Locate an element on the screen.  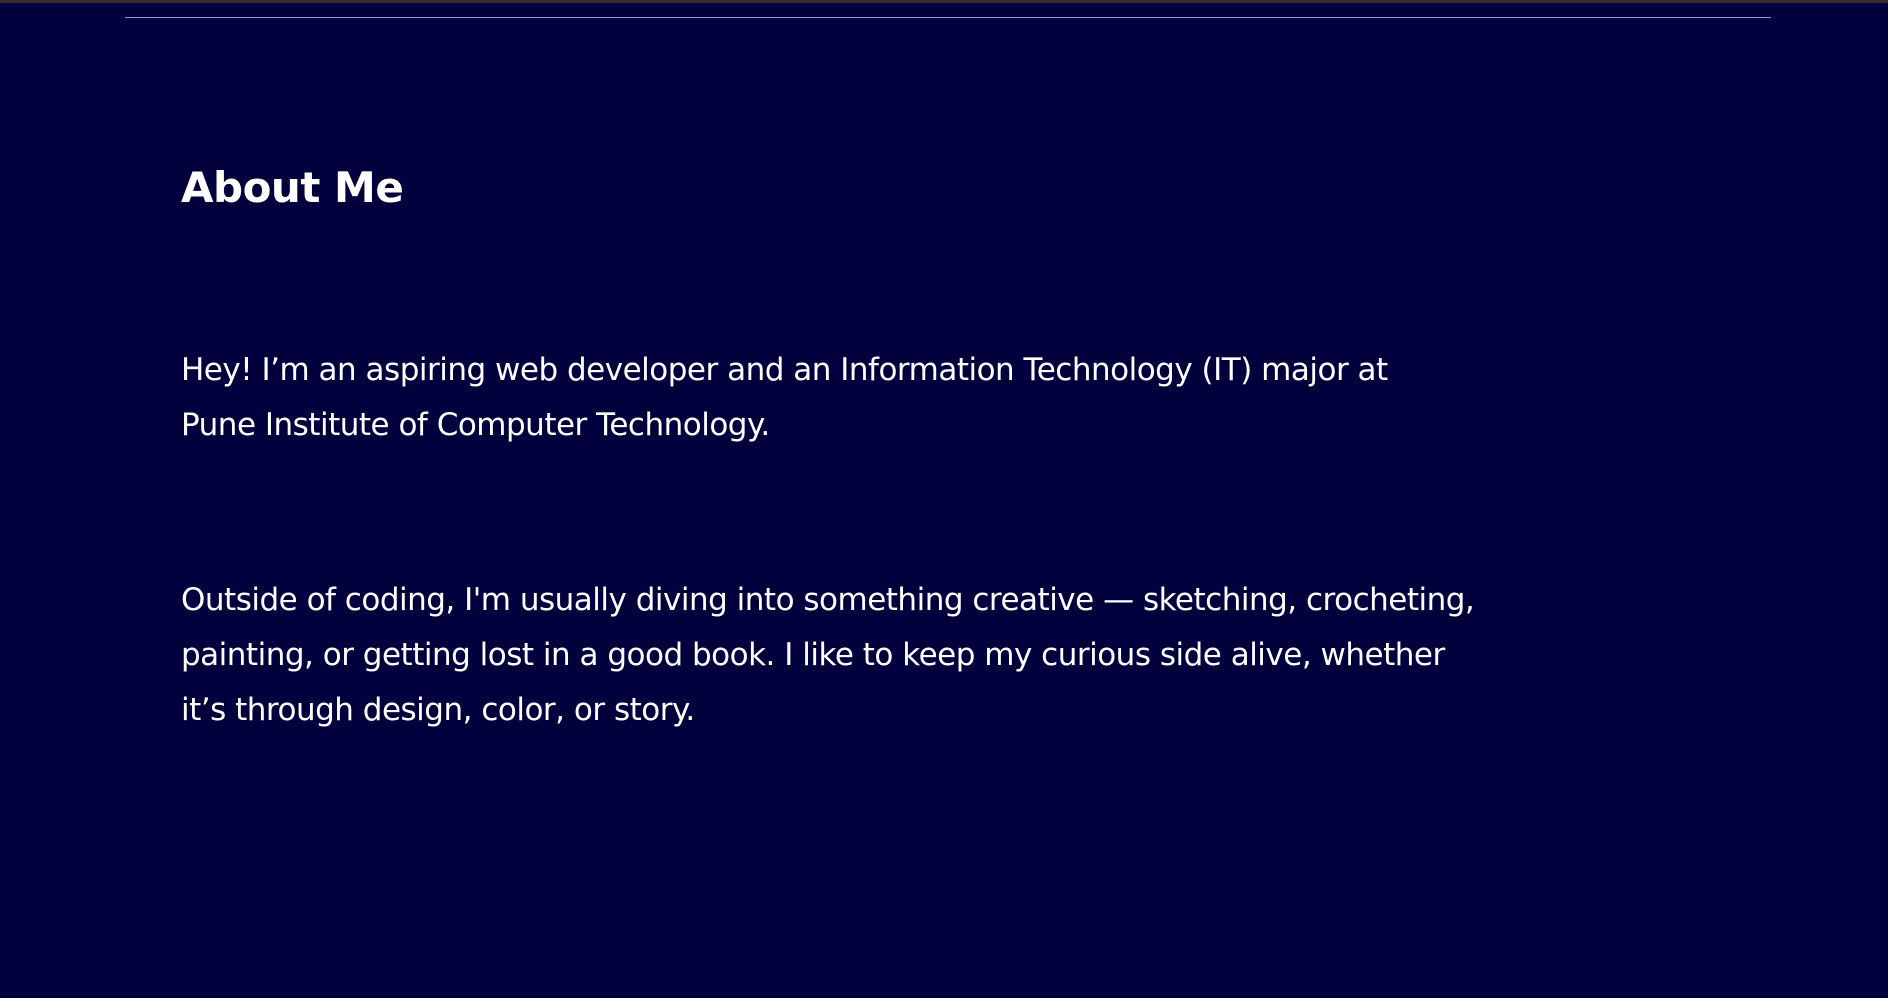
section-divider is located at coordinates (948, 17).